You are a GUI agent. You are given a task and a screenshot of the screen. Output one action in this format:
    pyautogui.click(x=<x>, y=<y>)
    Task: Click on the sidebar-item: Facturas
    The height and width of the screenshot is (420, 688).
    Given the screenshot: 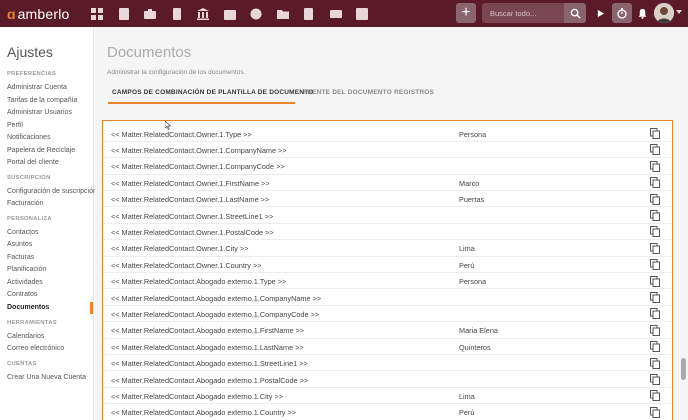 What is the action you would take?
    pyautogui.click(x=20, y=257)
    